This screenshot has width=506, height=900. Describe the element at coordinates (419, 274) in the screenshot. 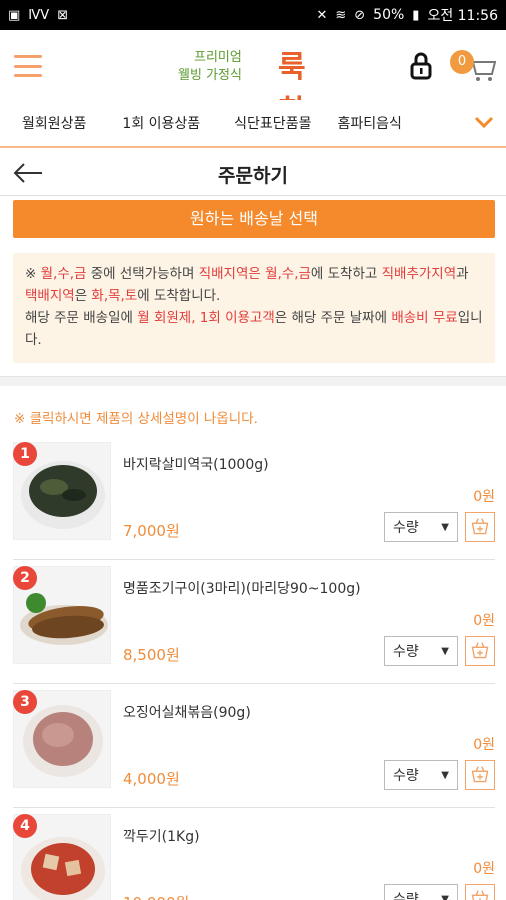

I see `notice-highlight: 직배추가지역` at that location.